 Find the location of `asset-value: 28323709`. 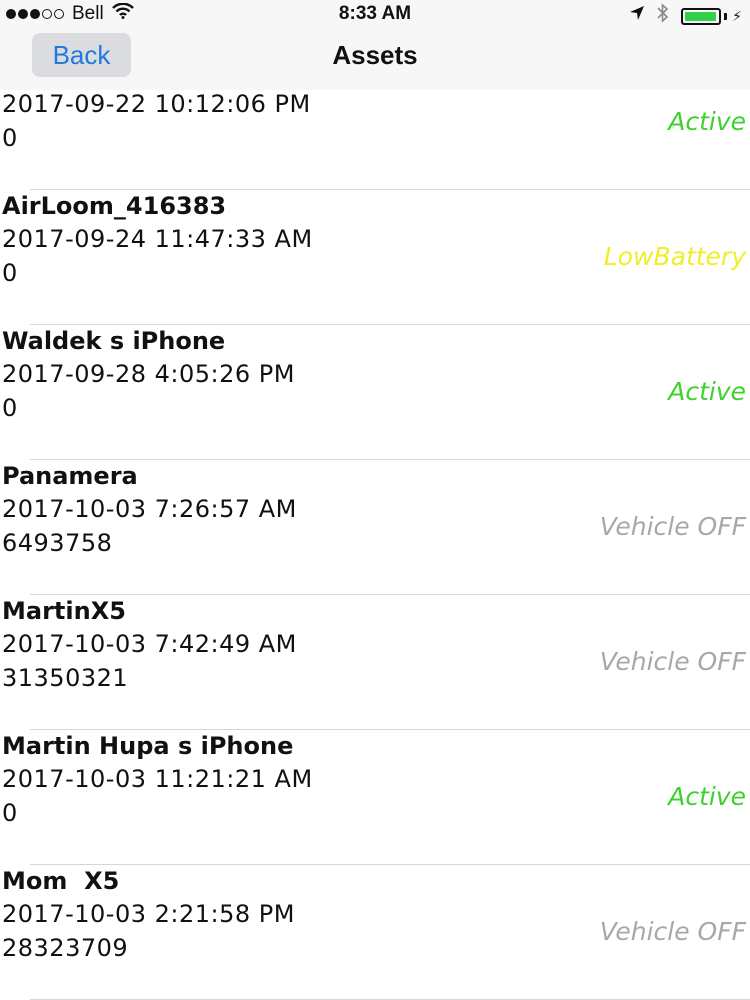

asset-value: 28323709 is located at coordinates (65, 948).